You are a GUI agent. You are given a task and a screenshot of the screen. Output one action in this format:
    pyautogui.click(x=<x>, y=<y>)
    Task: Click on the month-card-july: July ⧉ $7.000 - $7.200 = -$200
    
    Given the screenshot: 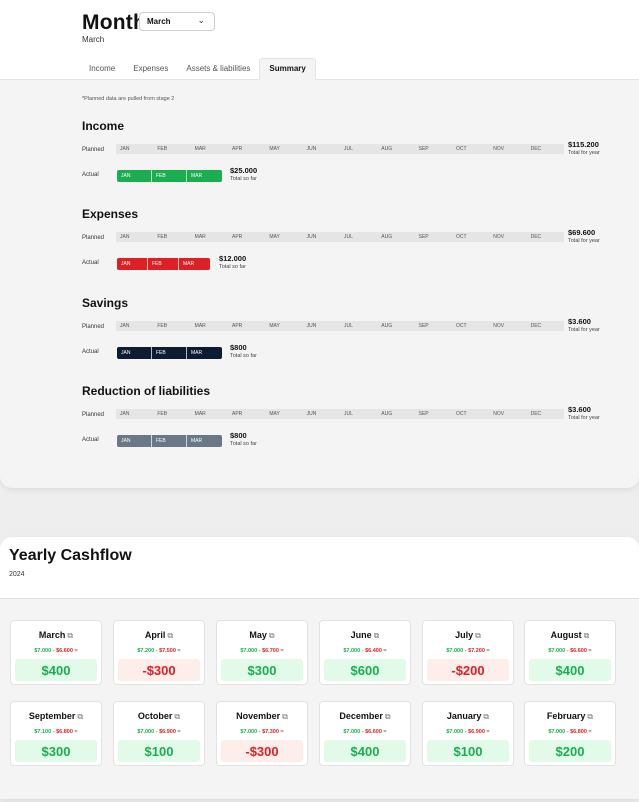 What is the action you would take?
    pyautogui.click(x=468, y=652)
    